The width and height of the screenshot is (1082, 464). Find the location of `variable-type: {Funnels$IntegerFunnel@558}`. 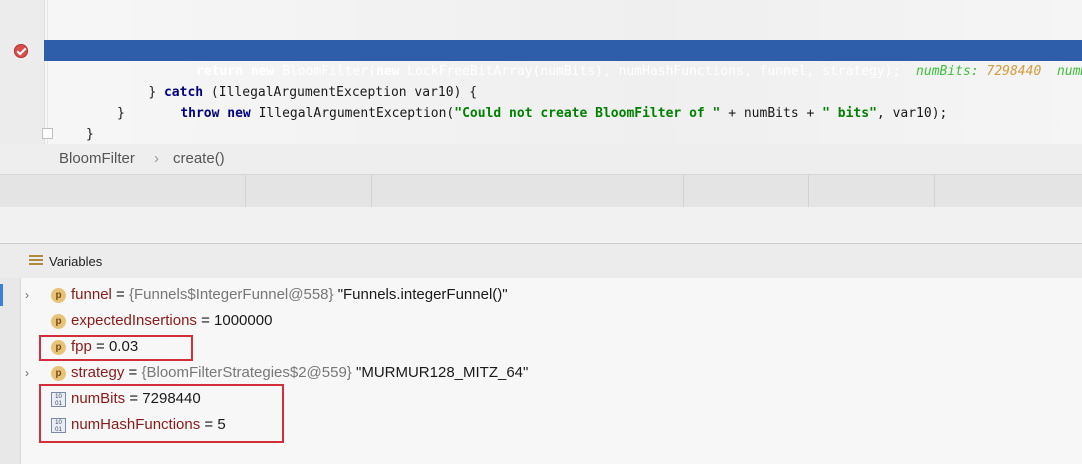

variable-type: {Funnels$IntegerFunnel@558} is located at coordinates (231, 294).